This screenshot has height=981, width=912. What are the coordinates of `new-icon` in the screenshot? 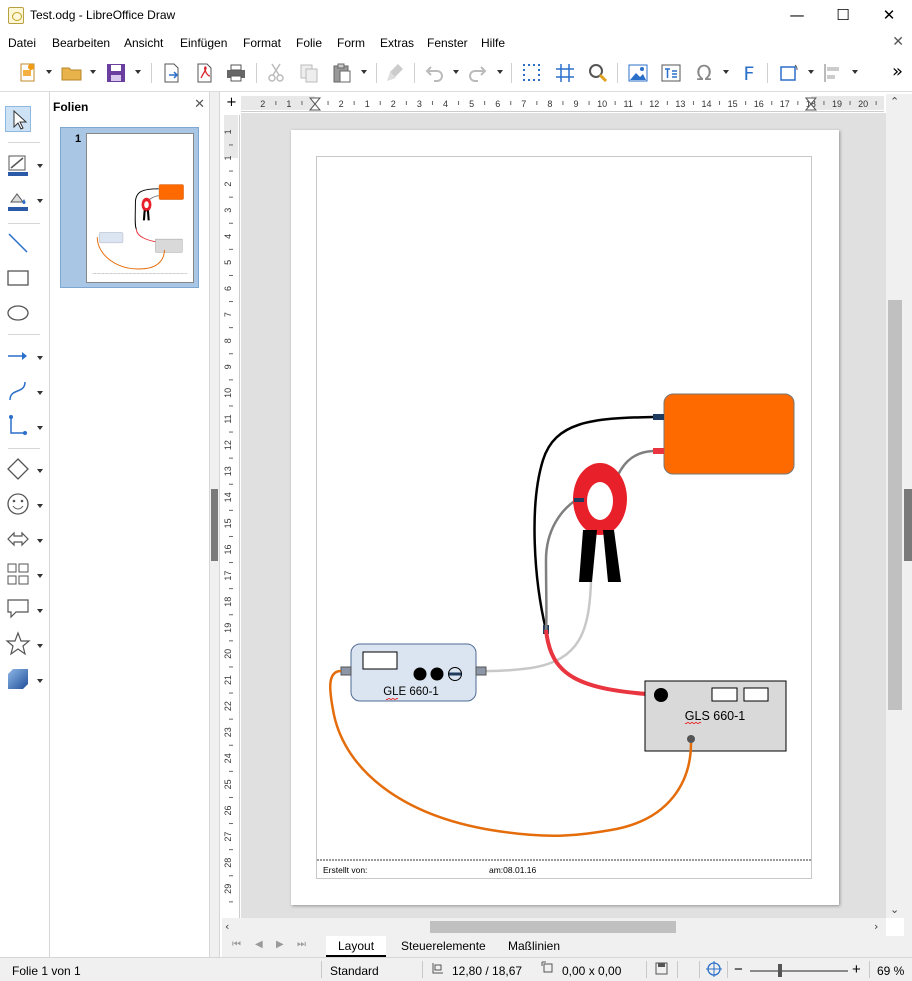 It's located at (28, 73).